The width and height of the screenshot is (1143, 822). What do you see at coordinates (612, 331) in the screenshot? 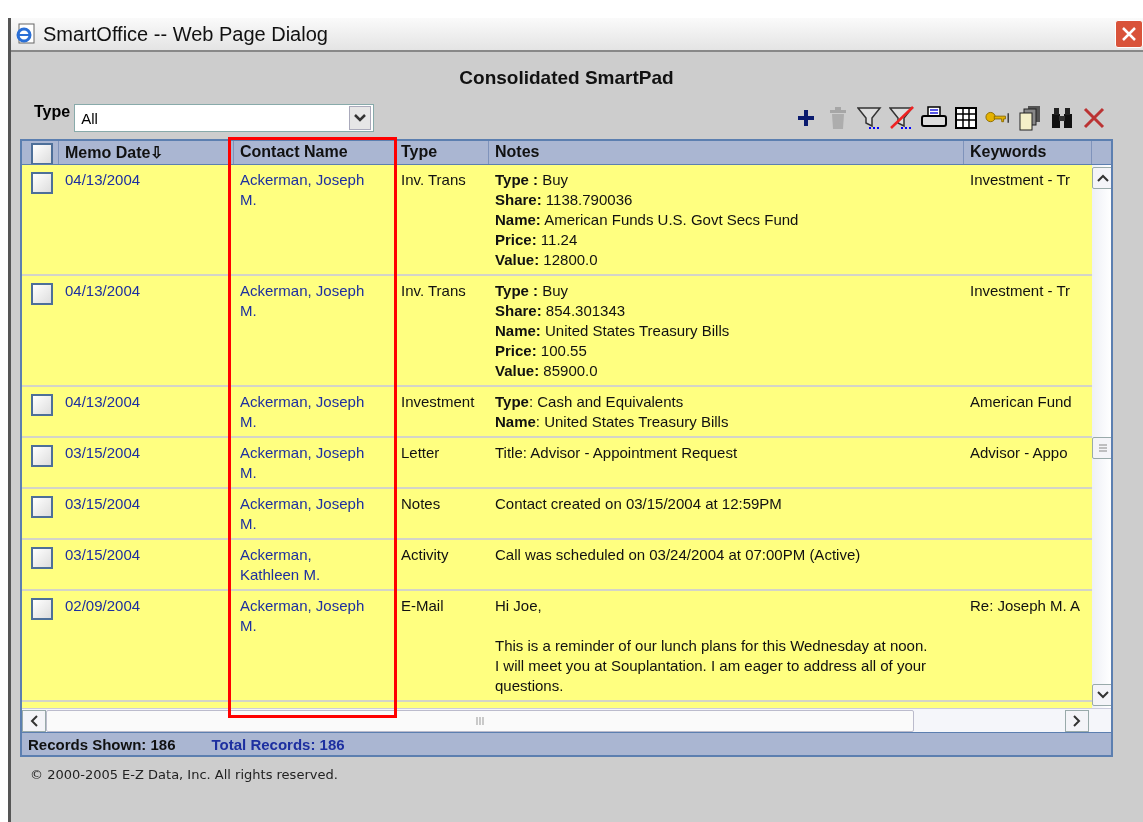
I see `notes-cell-text: Type : Buy Share: 854.301343 Name: United States Treasury Bills Price: 100.55 Value: 85900.0` at bounding box center [612, 331].